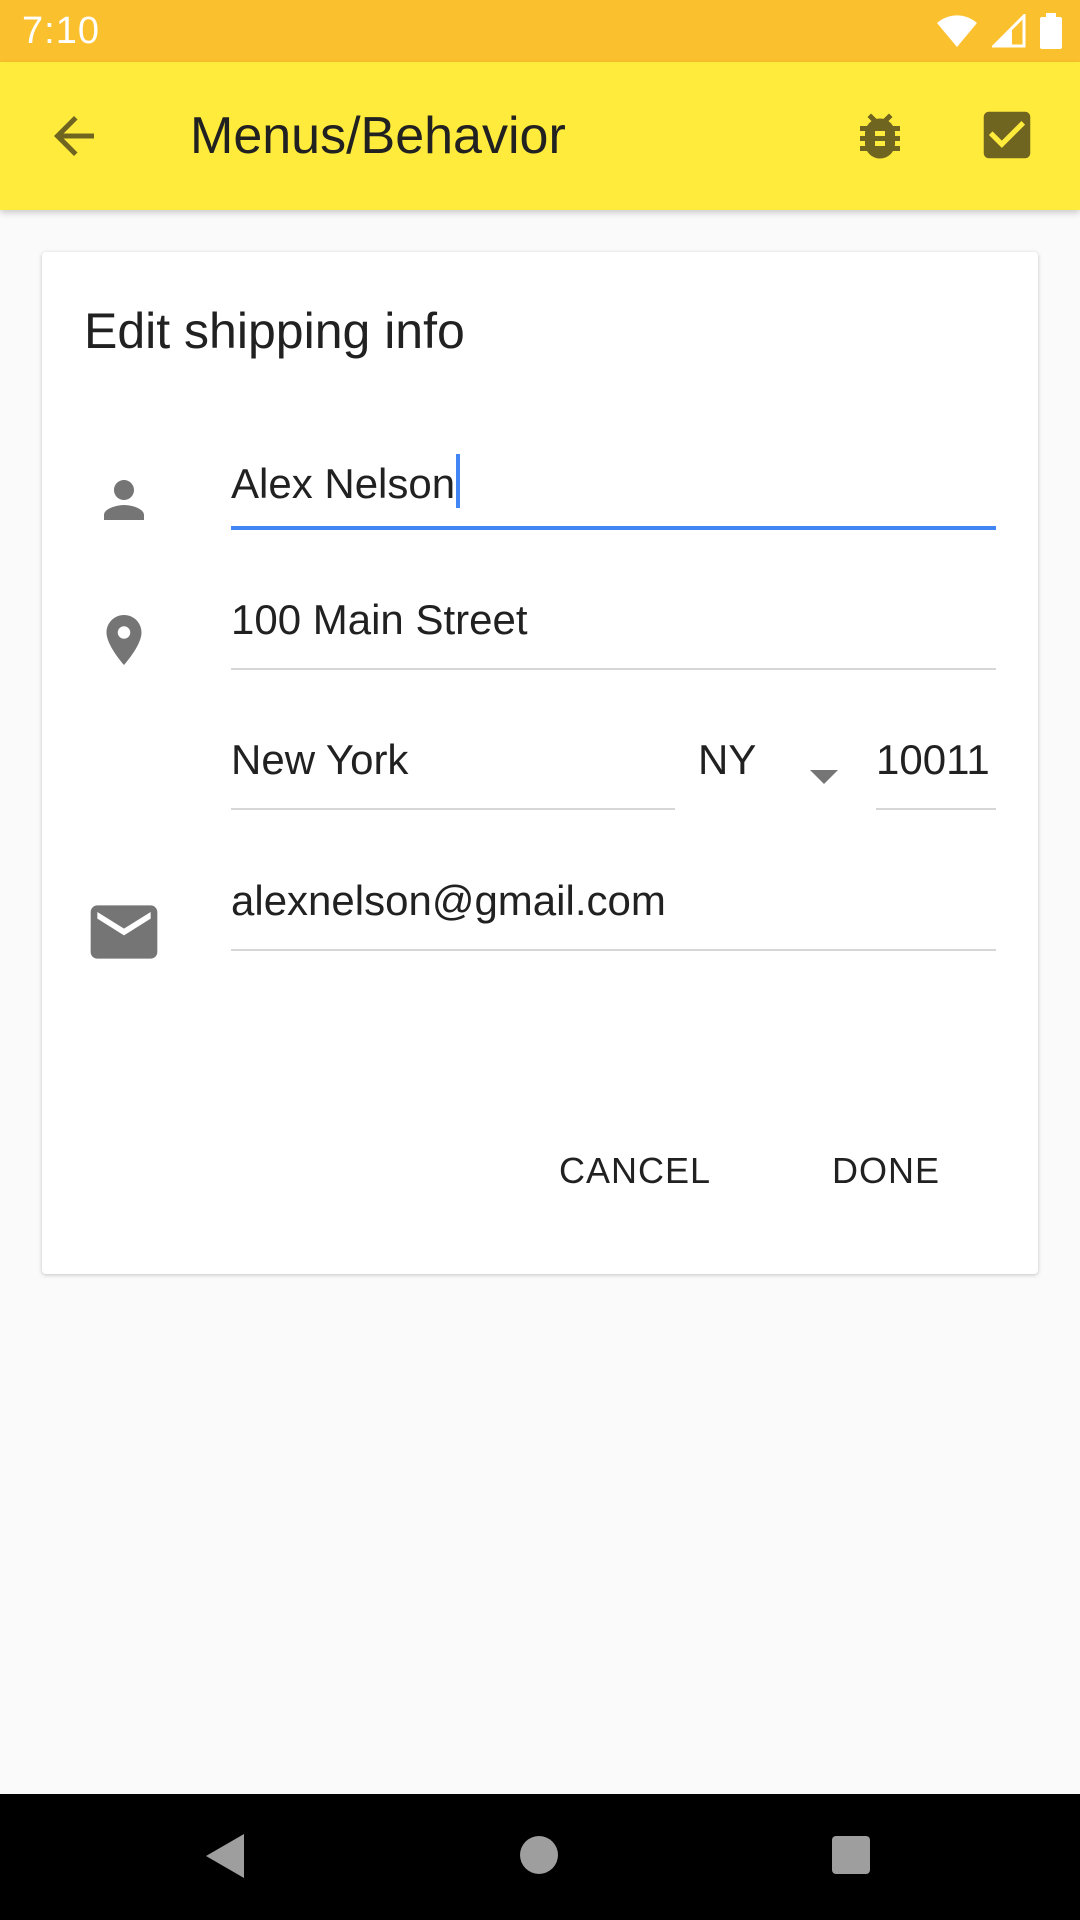 The height and width of the screenshot is (1920, 1080). Describe the element at coordinates (957, 31) in the screenshot. I see `wifi-icon` at that location.